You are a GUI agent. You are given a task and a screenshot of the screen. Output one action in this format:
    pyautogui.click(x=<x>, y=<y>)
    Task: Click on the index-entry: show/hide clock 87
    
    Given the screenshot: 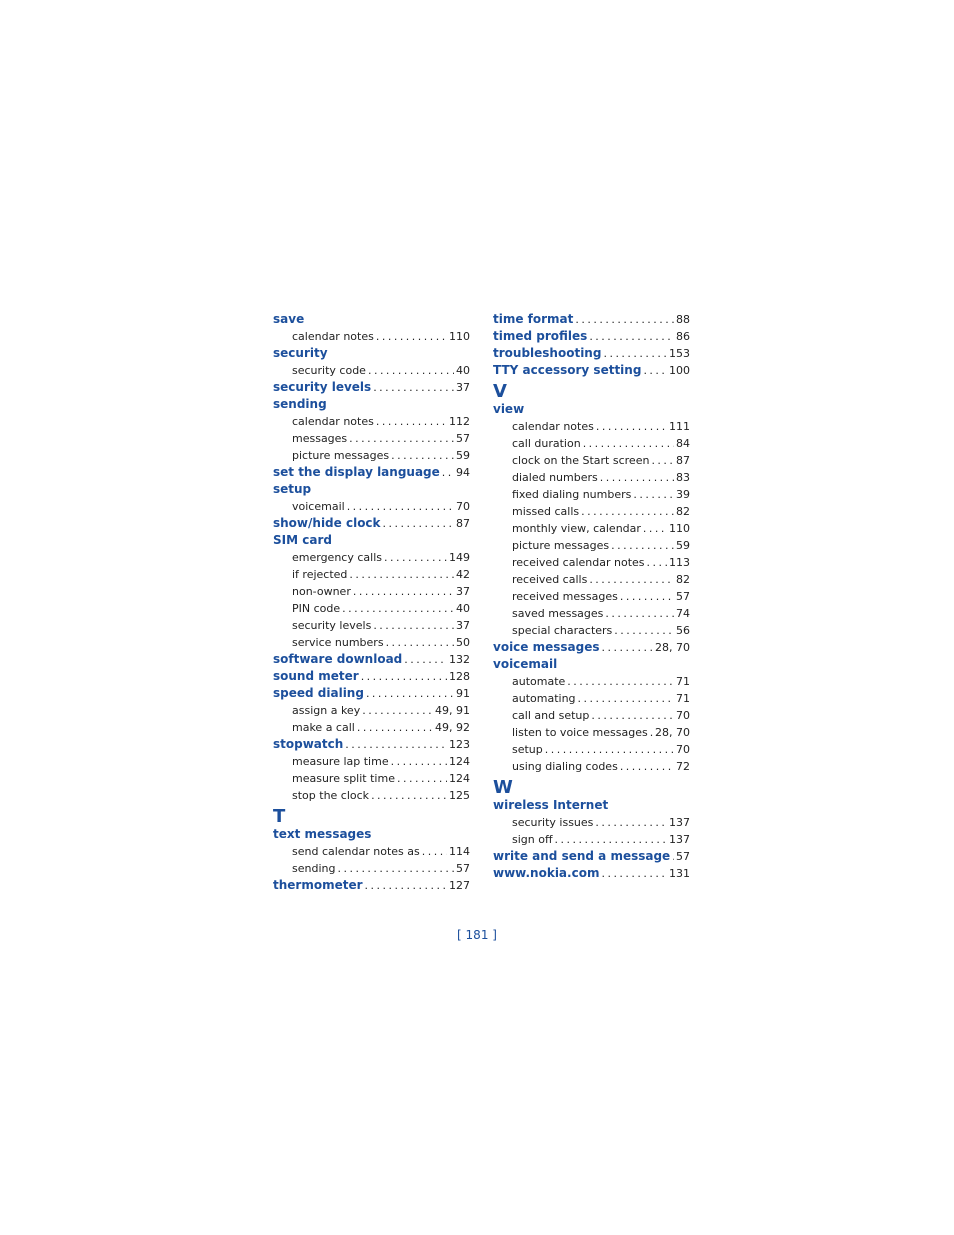 What is the action you would take?
    pyautogui.click(x=371, y=523)
    